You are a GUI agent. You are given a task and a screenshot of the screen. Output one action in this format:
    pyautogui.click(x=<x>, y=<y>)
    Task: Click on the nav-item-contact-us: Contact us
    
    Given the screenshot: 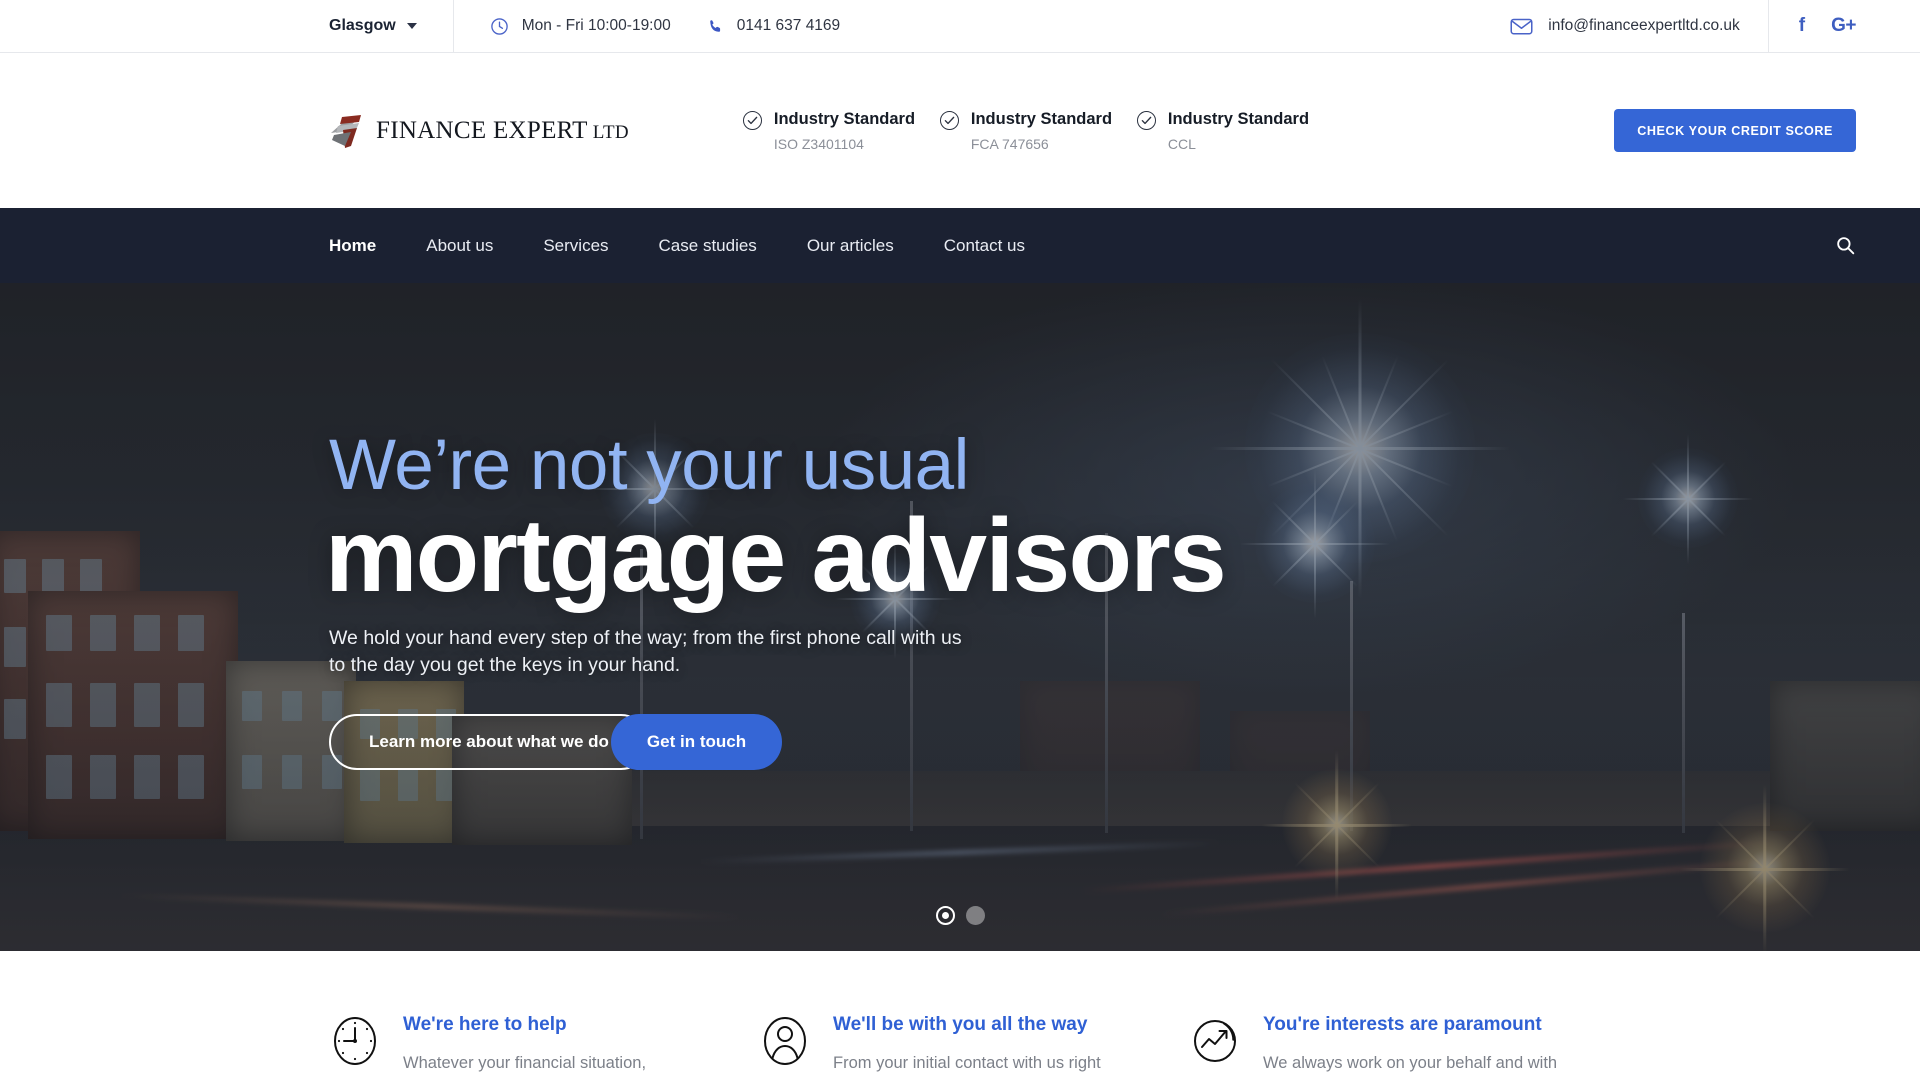 What is the action you would take?
    pyautogui.click(x=984, y=246)
    